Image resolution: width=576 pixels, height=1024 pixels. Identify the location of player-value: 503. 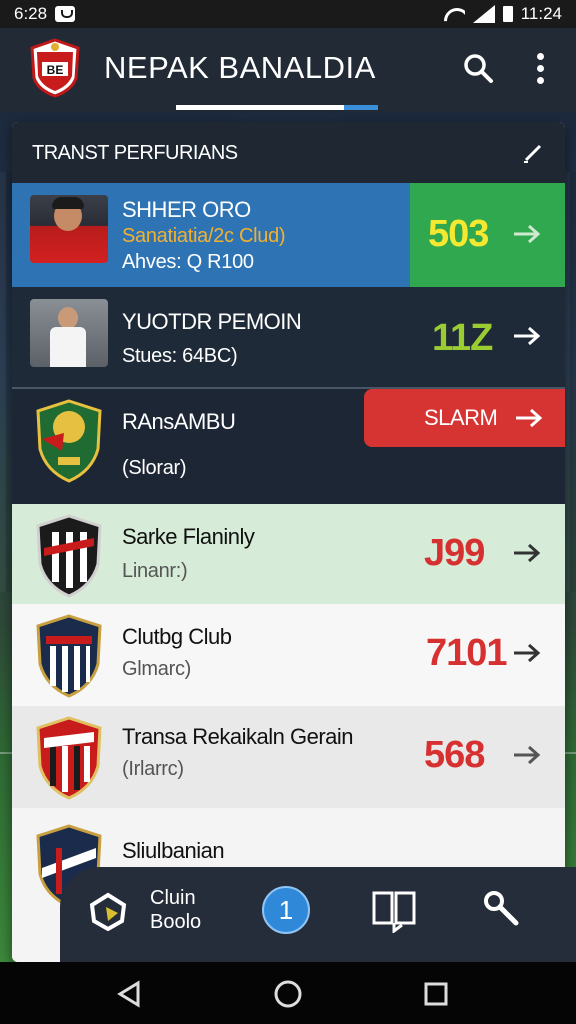
(458, 234).